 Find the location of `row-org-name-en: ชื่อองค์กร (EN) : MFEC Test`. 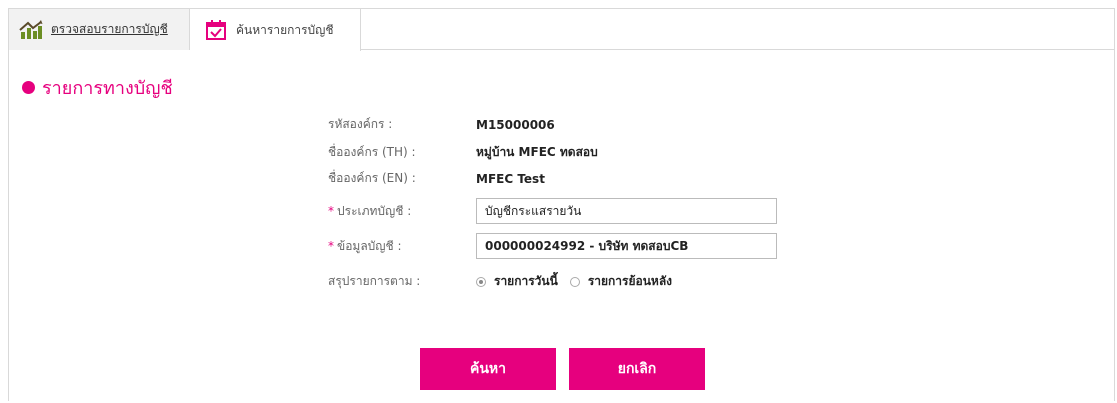

row-org-name-en: ชื่อองค์กร (EN) : MFEC Test is located at coordinates (436, 178).